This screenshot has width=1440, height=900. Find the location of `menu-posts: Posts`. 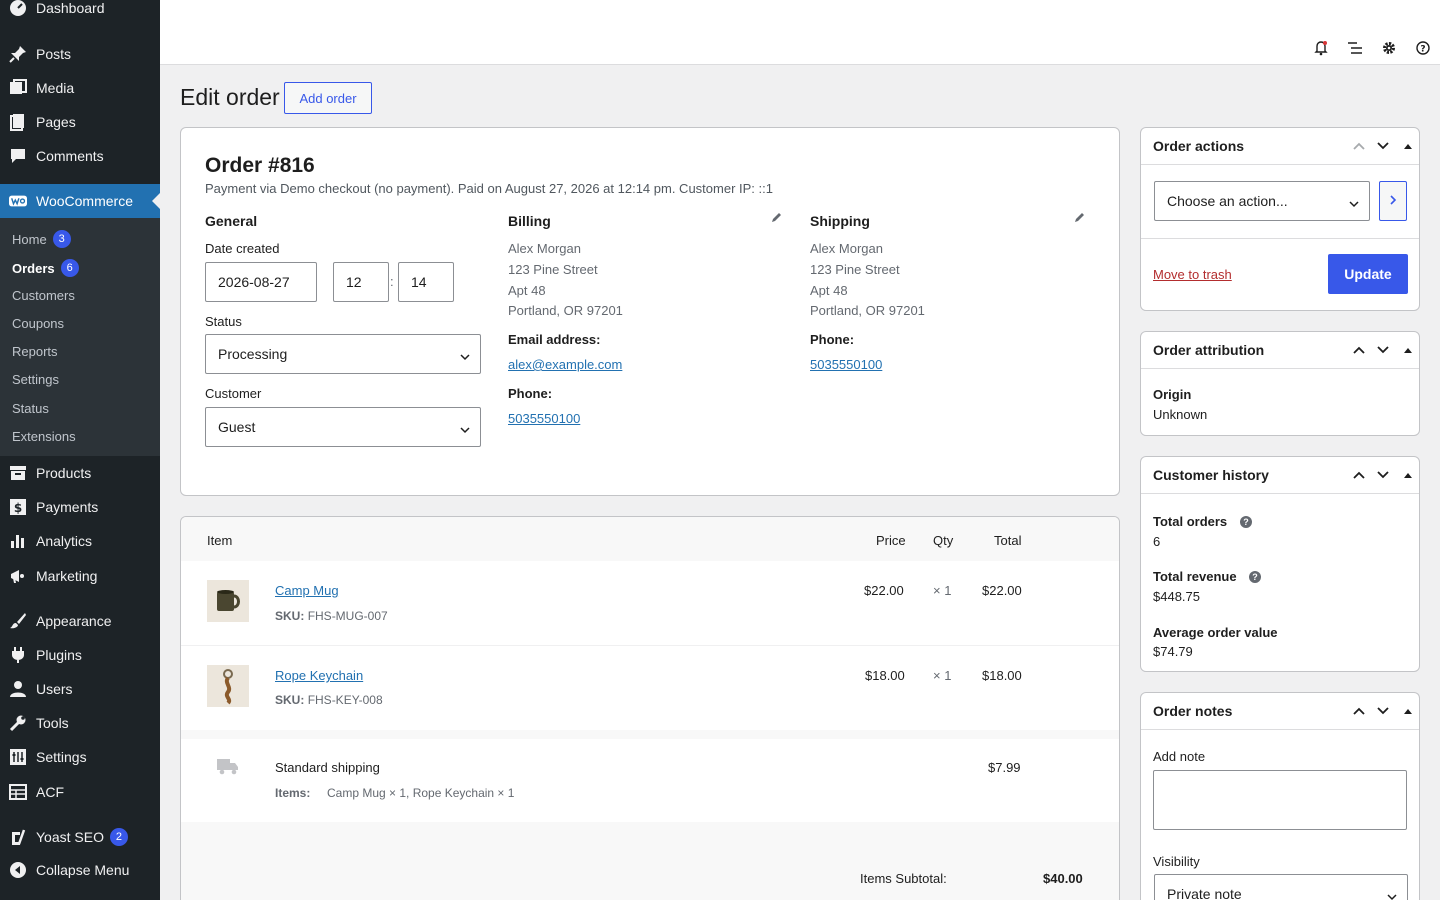

menu-posts: Posts is located at coordinates (80, 54).